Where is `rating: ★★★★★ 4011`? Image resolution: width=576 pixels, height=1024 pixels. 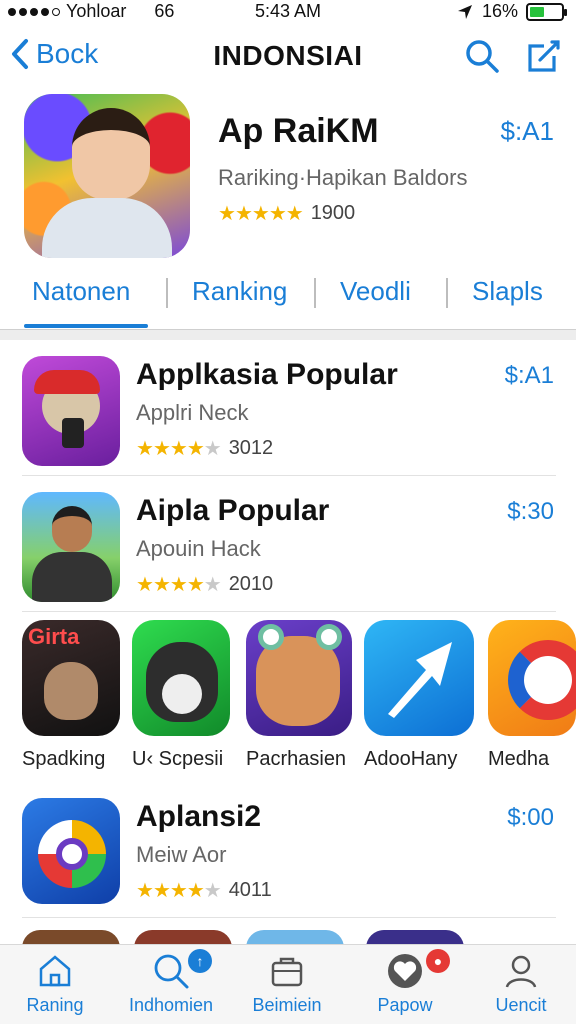
rating: ★★★★★ 4011 is located at coordinates (204, 890).